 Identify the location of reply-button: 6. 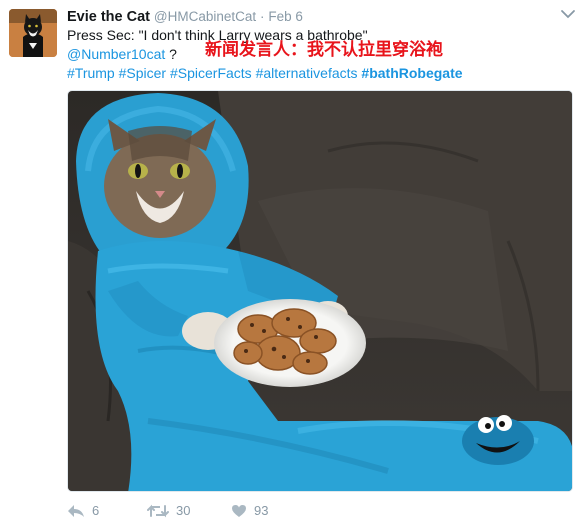
(83, 510).